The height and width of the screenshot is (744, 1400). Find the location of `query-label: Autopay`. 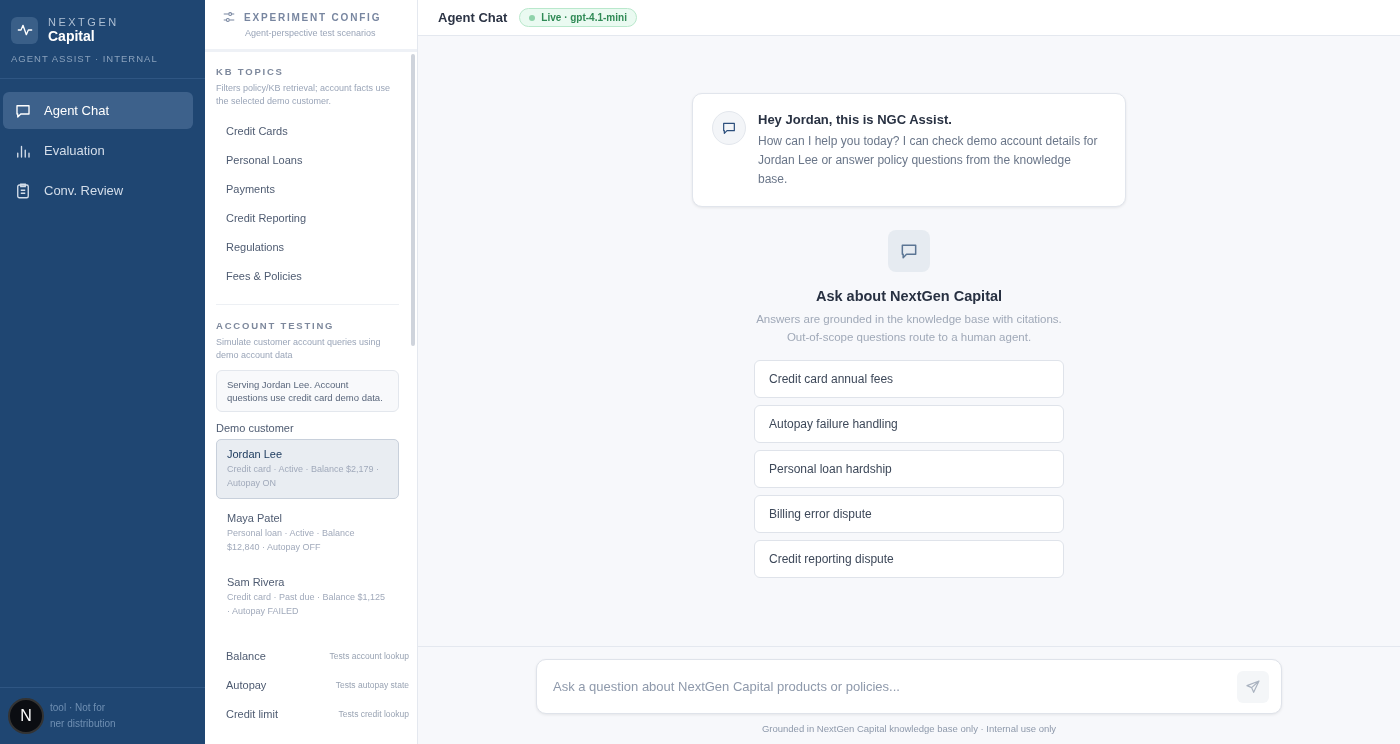

query-label: Autopay is located at coordinates (246, 684).